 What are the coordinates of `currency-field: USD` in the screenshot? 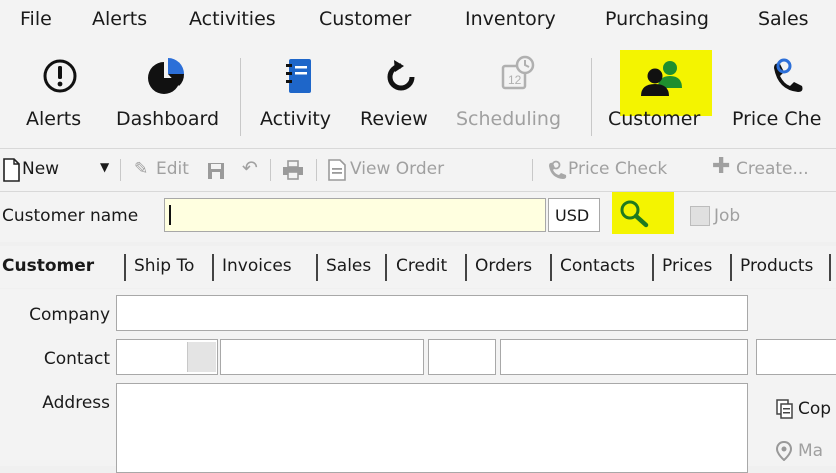 It's located at (574, 215).